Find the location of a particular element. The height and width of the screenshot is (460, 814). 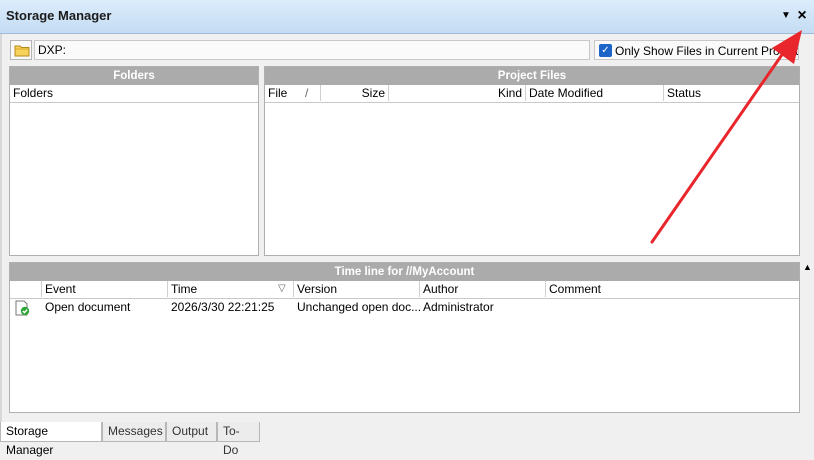

sort-descending-icon: ▽ is located at coordinates (282, 288).